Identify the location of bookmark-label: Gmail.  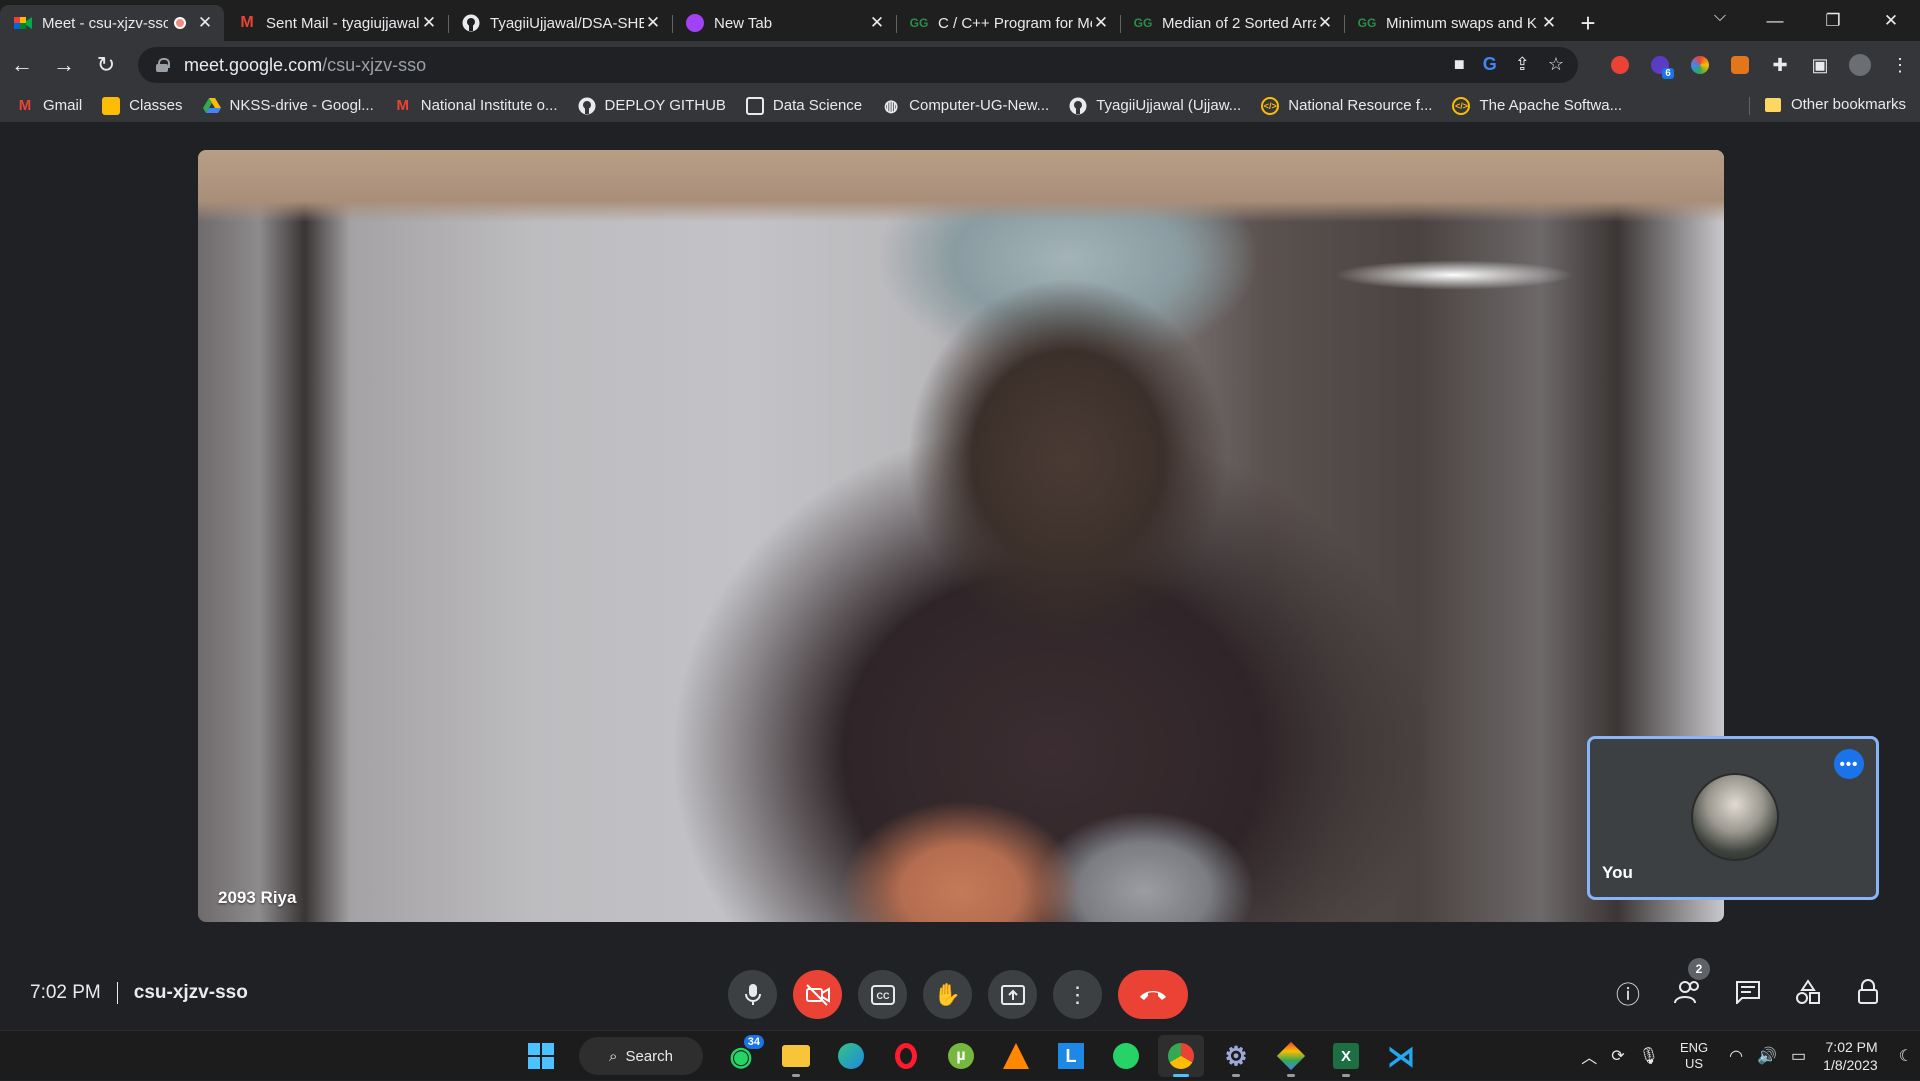
(63, 105).